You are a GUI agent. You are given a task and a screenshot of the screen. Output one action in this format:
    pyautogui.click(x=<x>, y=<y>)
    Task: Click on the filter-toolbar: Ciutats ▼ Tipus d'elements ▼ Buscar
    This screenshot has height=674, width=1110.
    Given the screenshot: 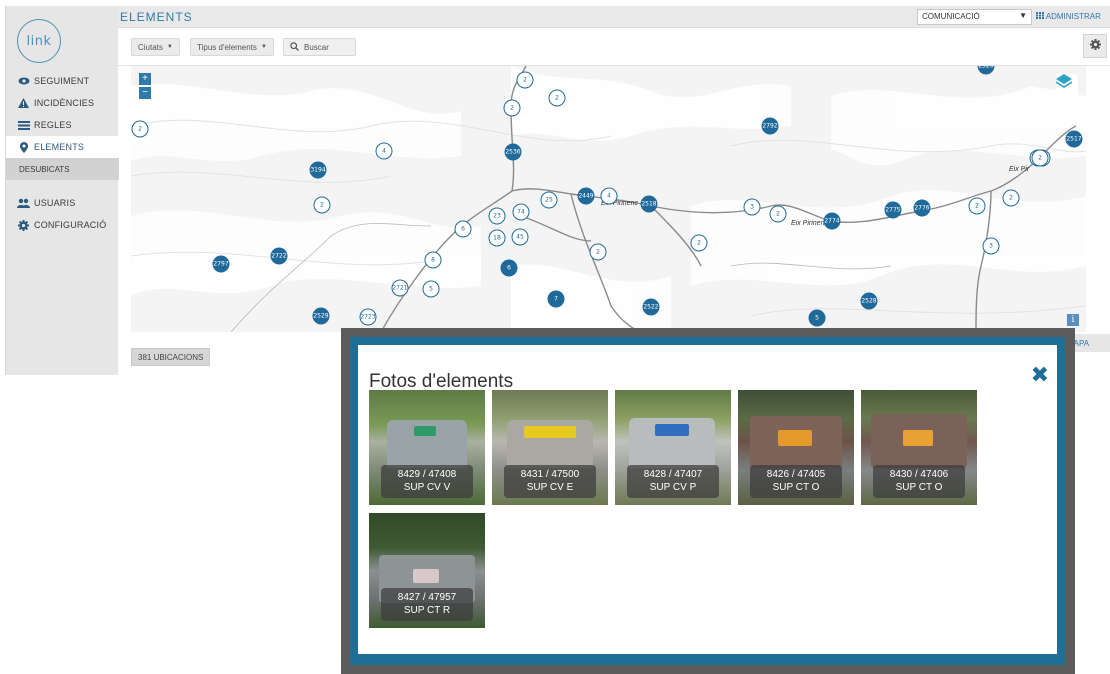 What is the action you would take?
    pyautogui.click(x=614, y=47)
    